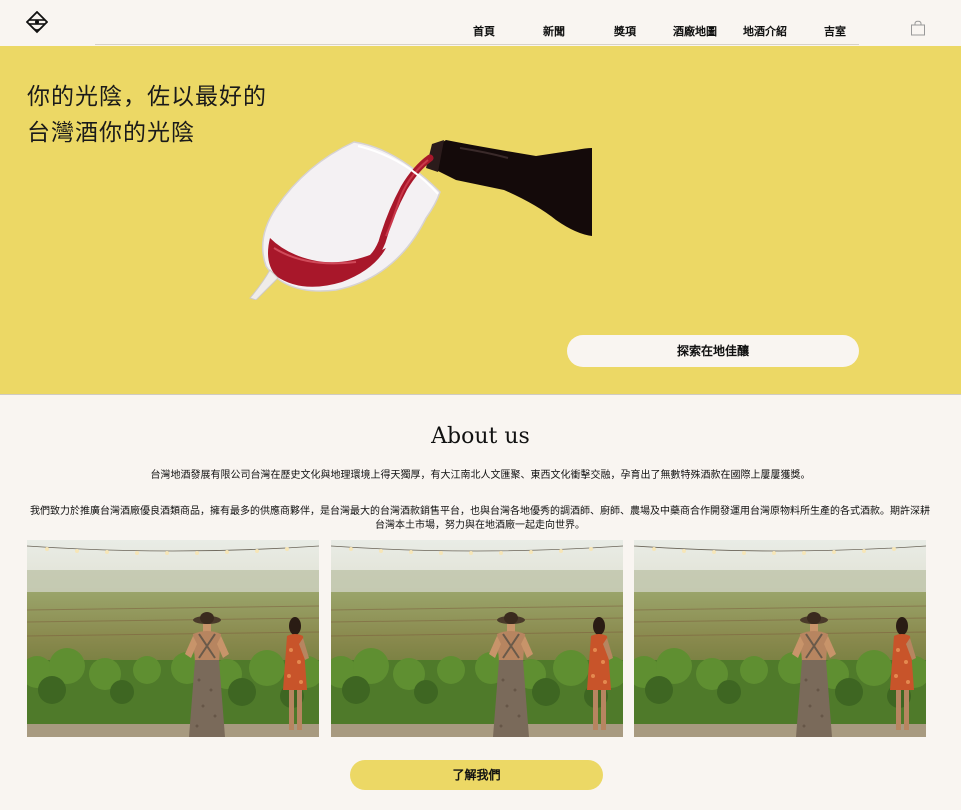 This screenshot has height=810, width=961. Describe the element at coordinates (695, 31) in the screenshot. I see `nav-item-winery-map: 酒廠地圖` at that location.